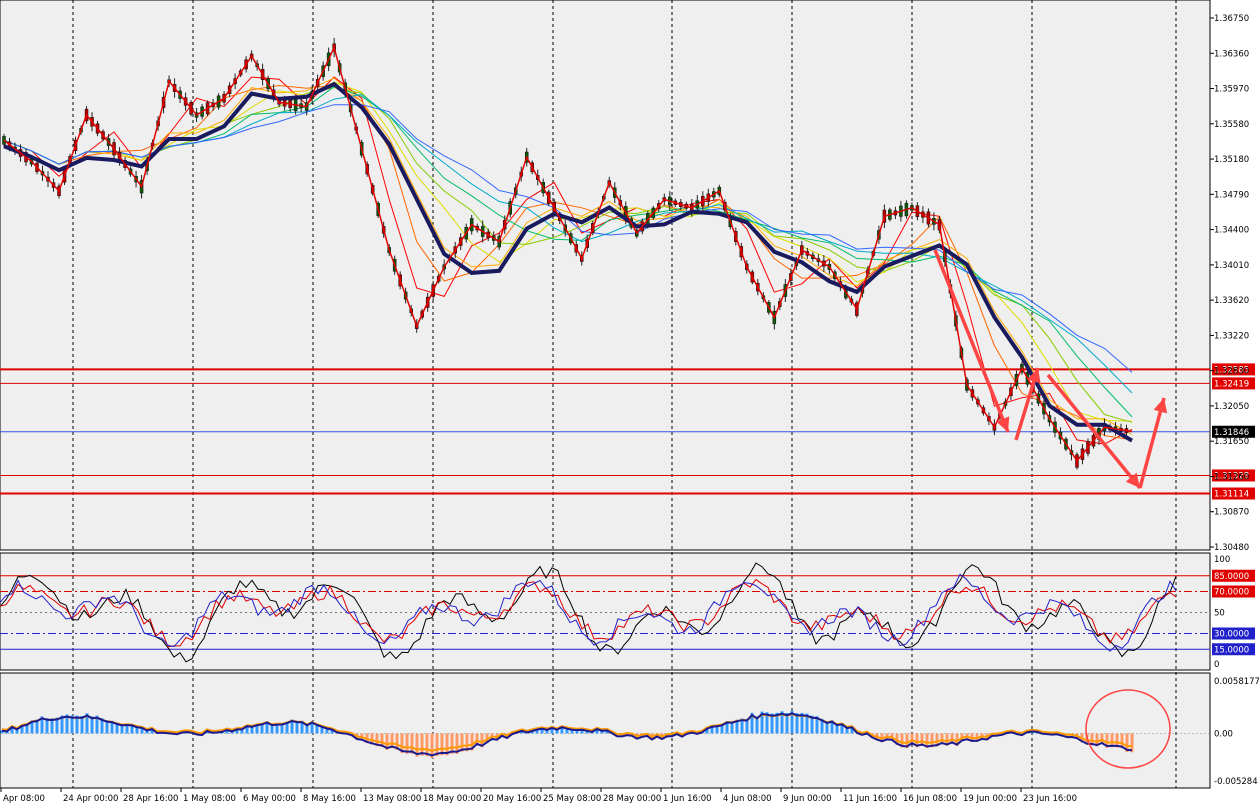  I want to click on price-tick-label: 1.35970, so click(1231, 90).